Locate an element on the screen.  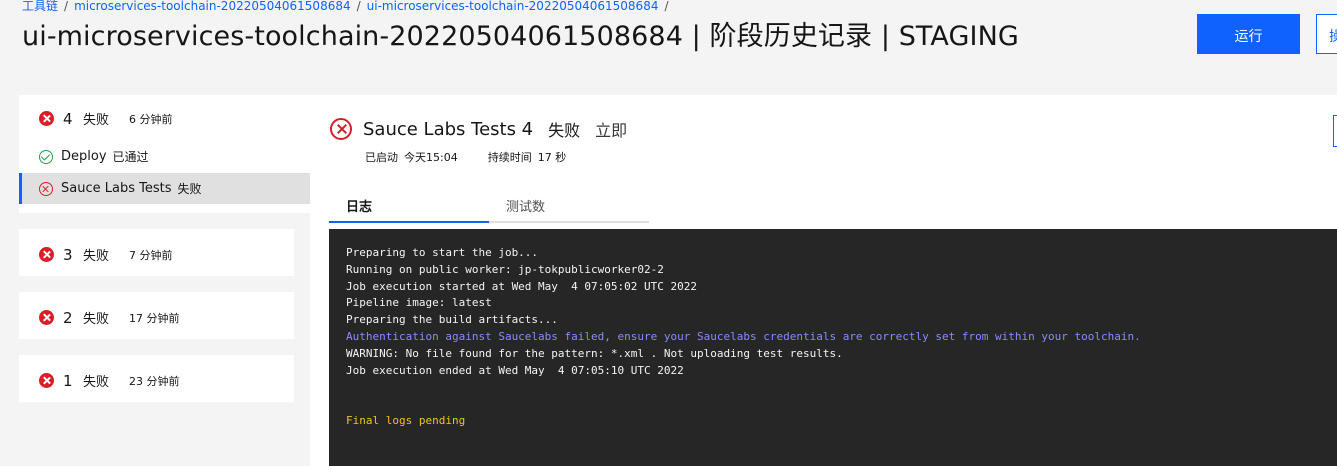
run-number: 1 is located at coordinates (68, 380).